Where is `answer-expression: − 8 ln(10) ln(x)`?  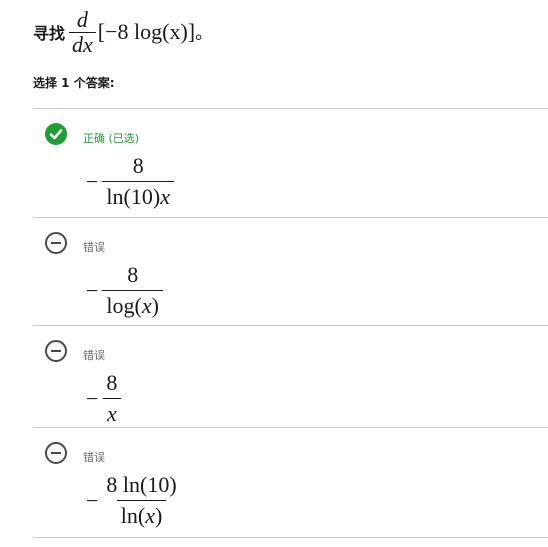 answer-expression: − 8 ln(10) ln(x) is located at coordinates (133, 500).